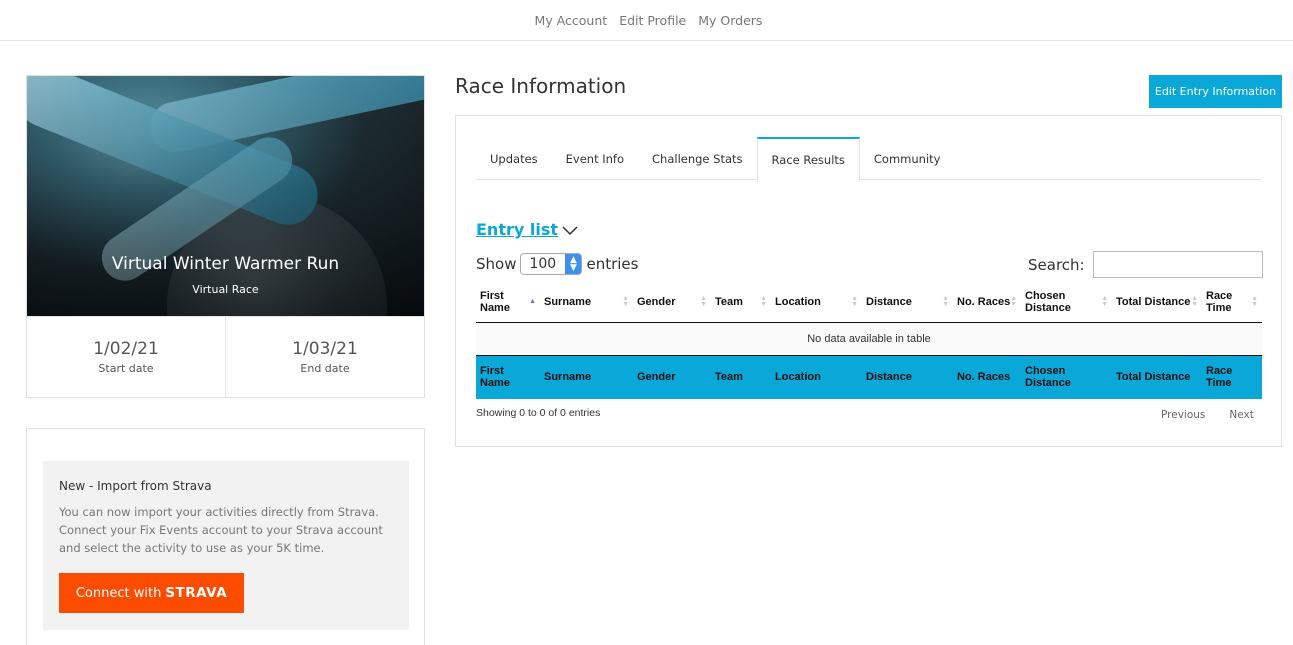  I want to click on event-title: Virtual Winter Warmer Run, so click(225, 264).